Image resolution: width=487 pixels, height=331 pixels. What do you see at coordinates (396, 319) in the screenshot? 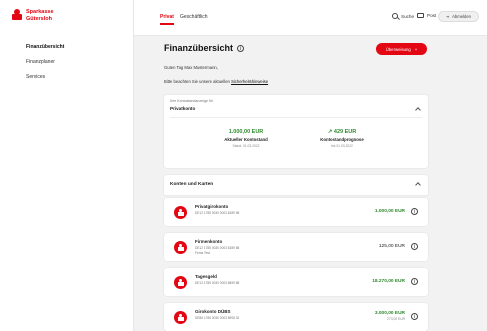
I see `account-sub-balance: 273,00 EUR` at bounding box center [396, 319].